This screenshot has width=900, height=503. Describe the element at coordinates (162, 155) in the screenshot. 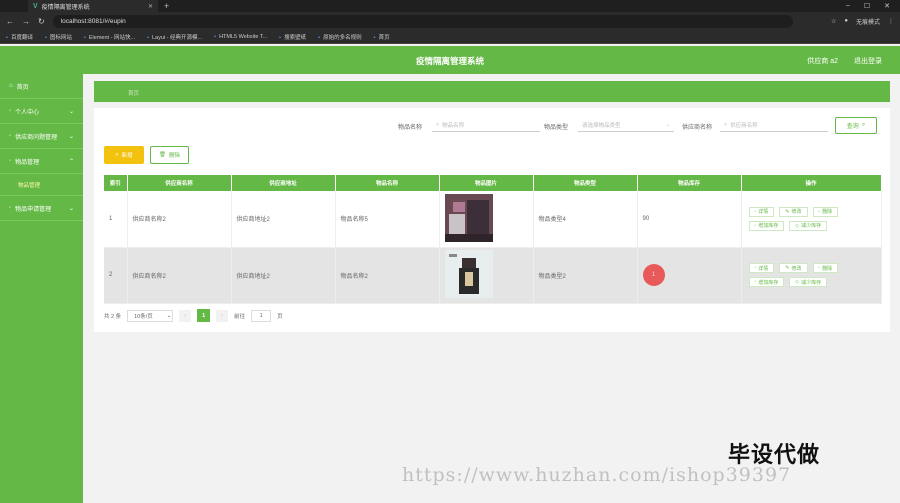

I see `trash-icon: 🗑` at that location.